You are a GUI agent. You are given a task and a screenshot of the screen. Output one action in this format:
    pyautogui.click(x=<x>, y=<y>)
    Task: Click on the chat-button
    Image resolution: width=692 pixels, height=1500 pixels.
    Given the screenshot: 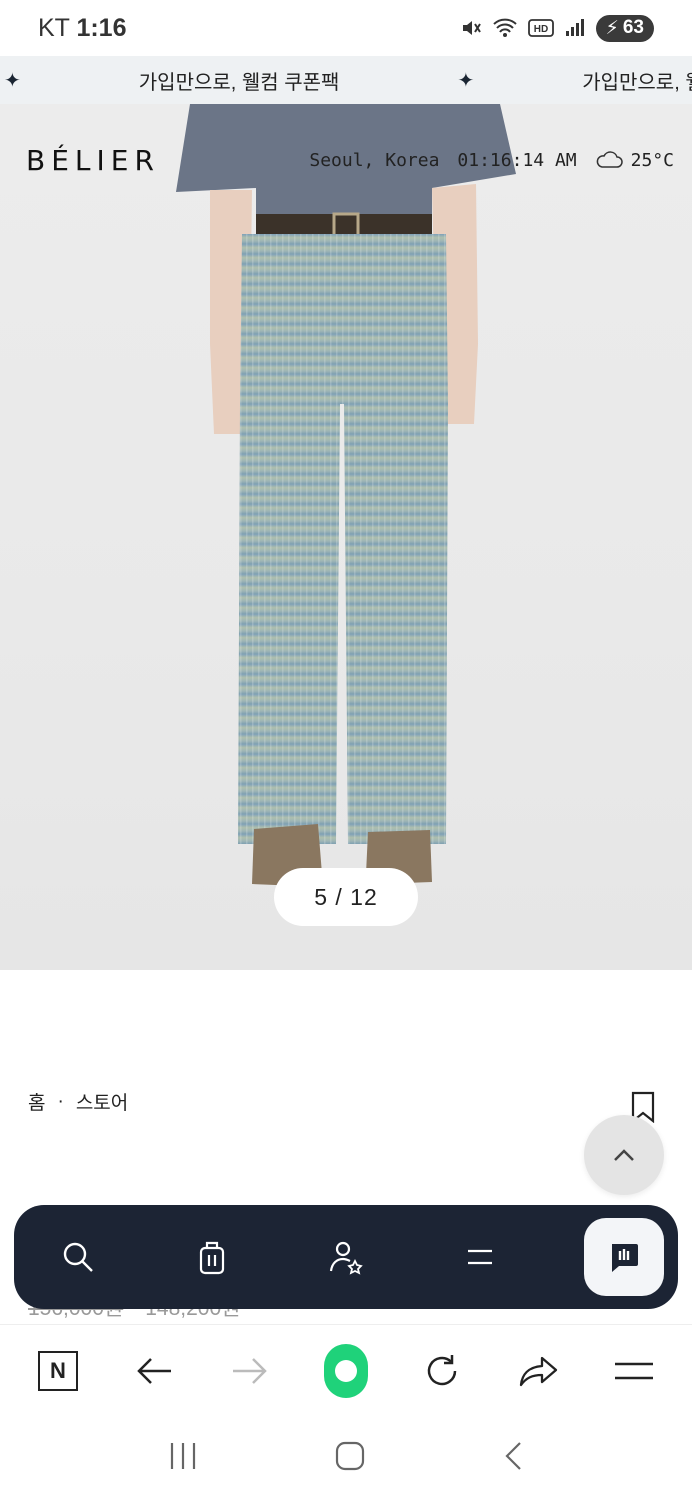 What is the action you would take?
    pyautogui.click(x=624, y=1257)
    